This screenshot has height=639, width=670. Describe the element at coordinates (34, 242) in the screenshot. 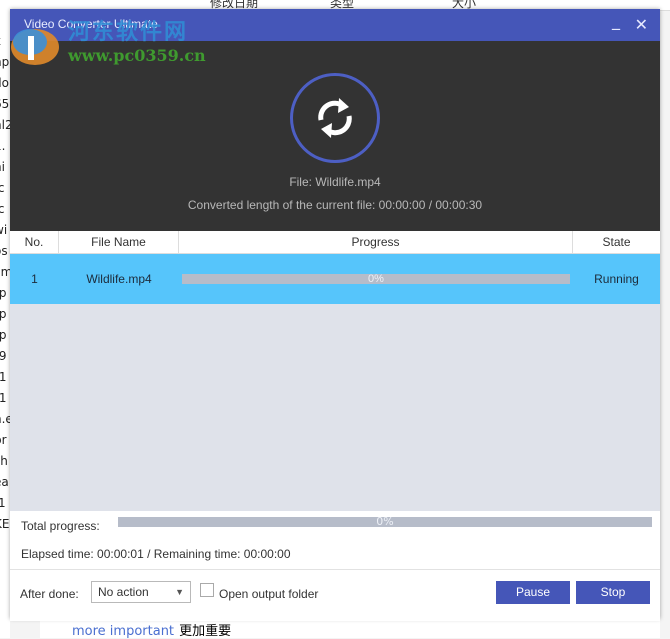

I see `column-header-no: No.` at that location.